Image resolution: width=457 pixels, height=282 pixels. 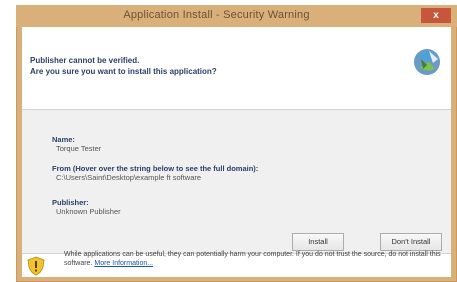 I want to click on publisher-value: Unknown Publisher, so click(x=88, y=211).